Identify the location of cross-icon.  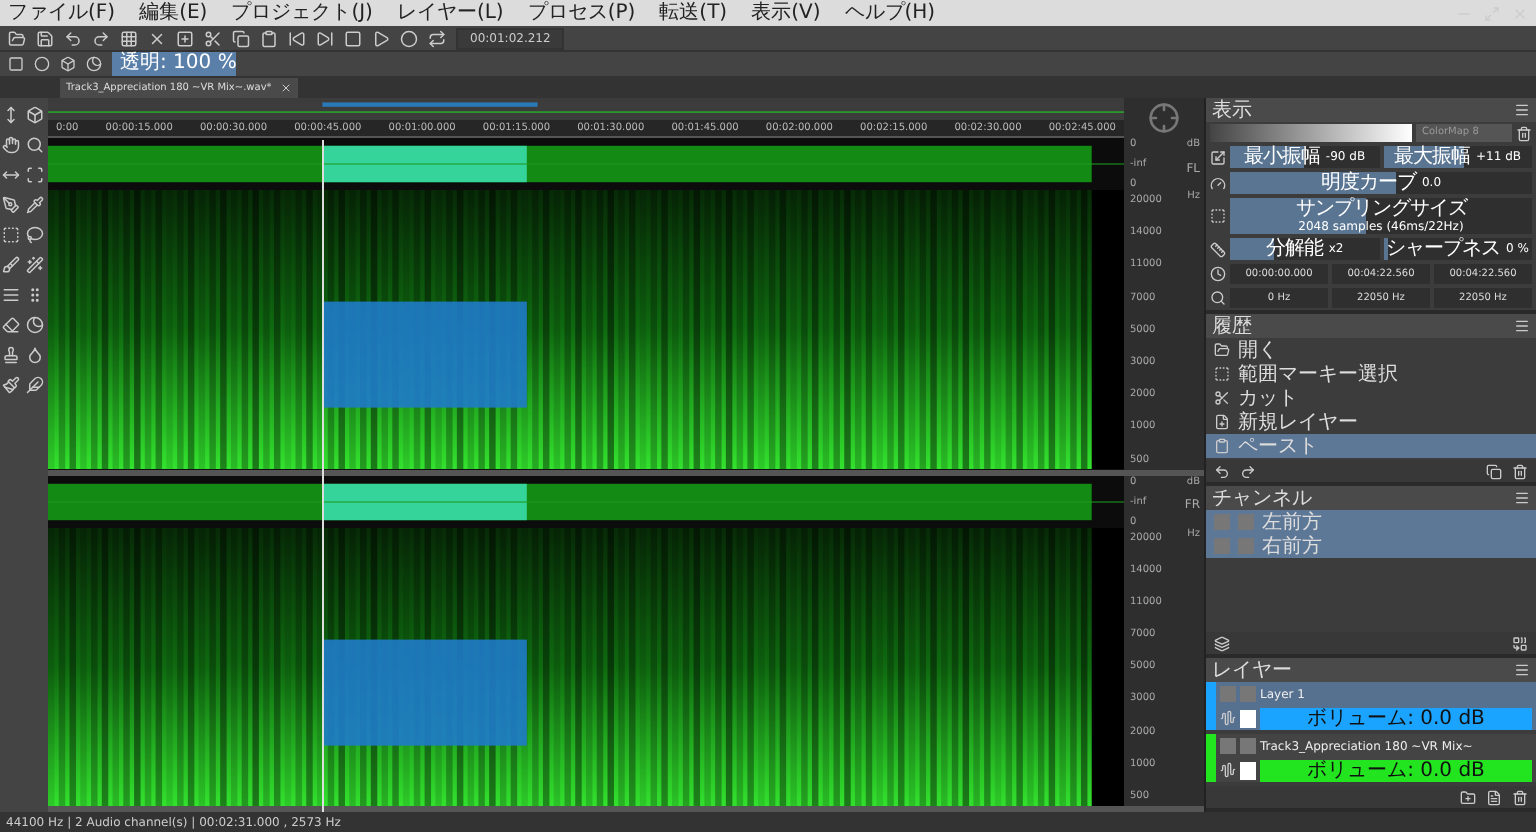
(157, 38).